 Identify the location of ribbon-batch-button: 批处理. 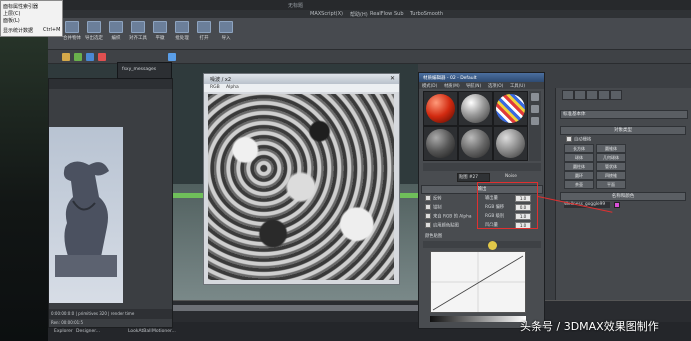
(182, 33).